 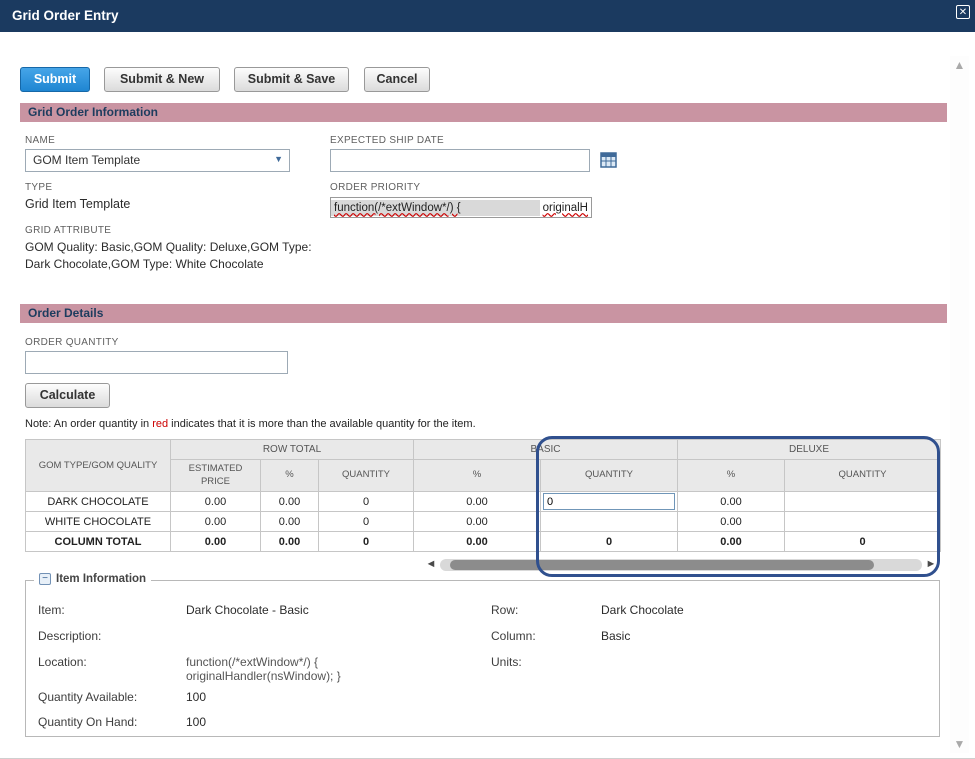 I want to click on location-label: Location:, so click(x=62, y=662).